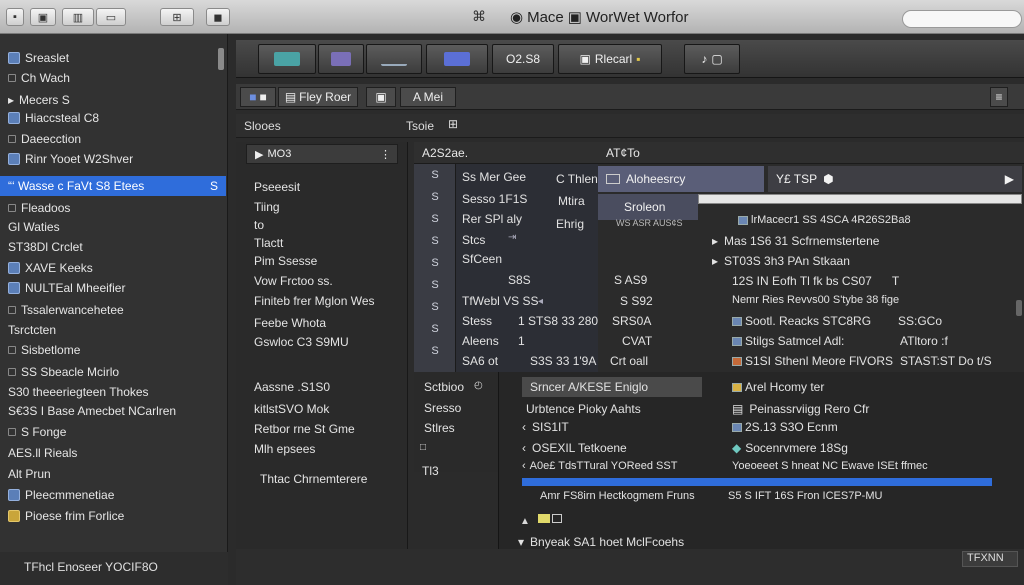 The width and height of the screenshot is (1024, 585). Describe the element at coordinates (800, 409) in the screenshot. I see `lower-item-right: ▤ Peinassrviigg Rero Cfr` at that location.